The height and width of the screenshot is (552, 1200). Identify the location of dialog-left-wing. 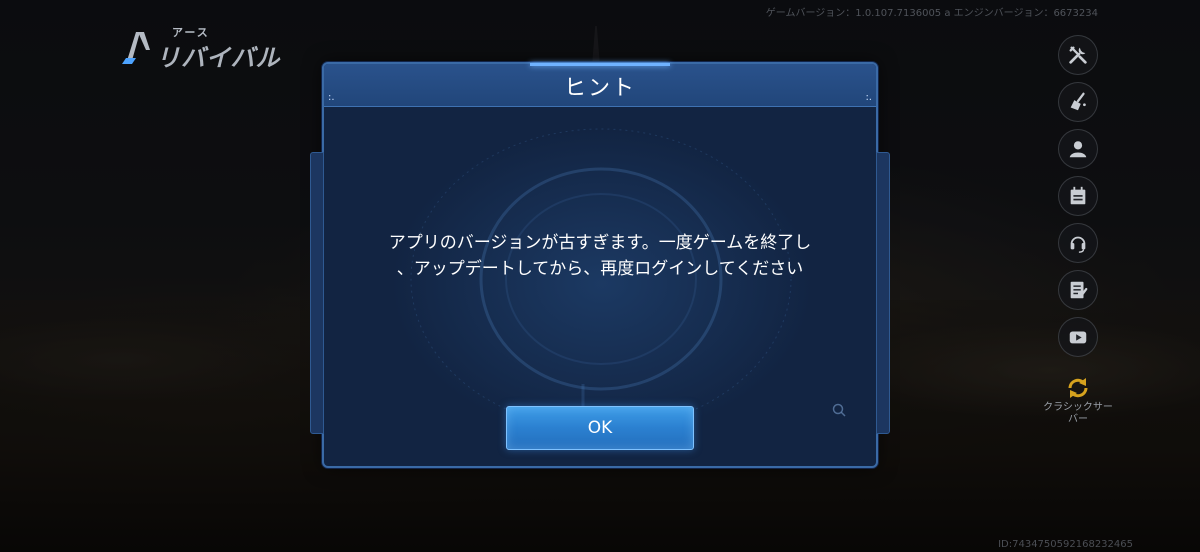
(317, 293).